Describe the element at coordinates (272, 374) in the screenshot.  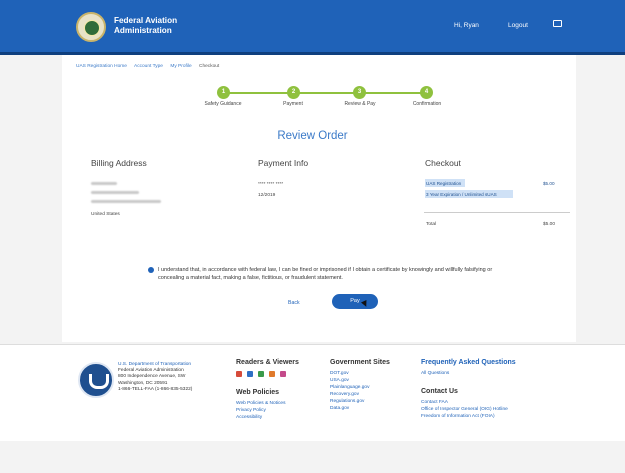
I see `powerpoint-icon` at that location.